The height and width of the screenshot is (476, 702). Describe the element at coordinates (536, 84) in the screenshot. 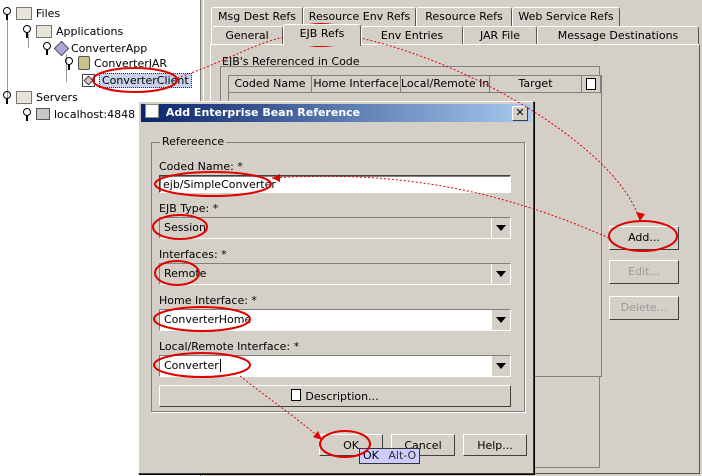

I see `column-header-target: Target` at that location.